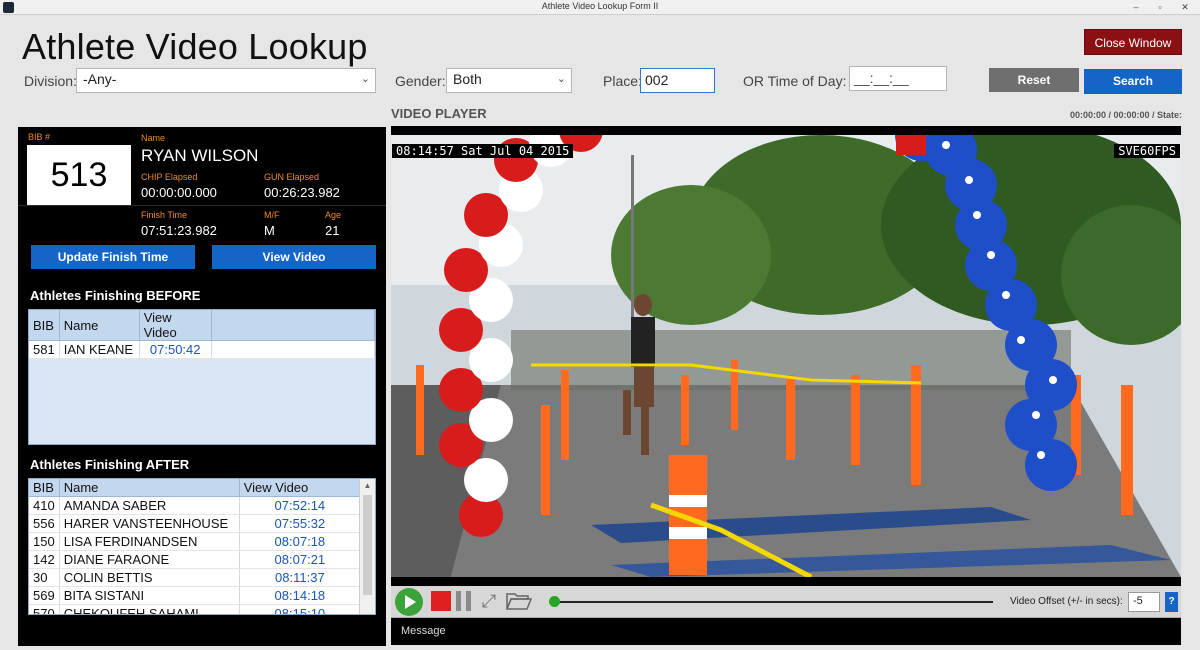 The width and height of the screenshot is (1200, 650). I want to click on maximize-icon: ▫, so click(1160, 7).